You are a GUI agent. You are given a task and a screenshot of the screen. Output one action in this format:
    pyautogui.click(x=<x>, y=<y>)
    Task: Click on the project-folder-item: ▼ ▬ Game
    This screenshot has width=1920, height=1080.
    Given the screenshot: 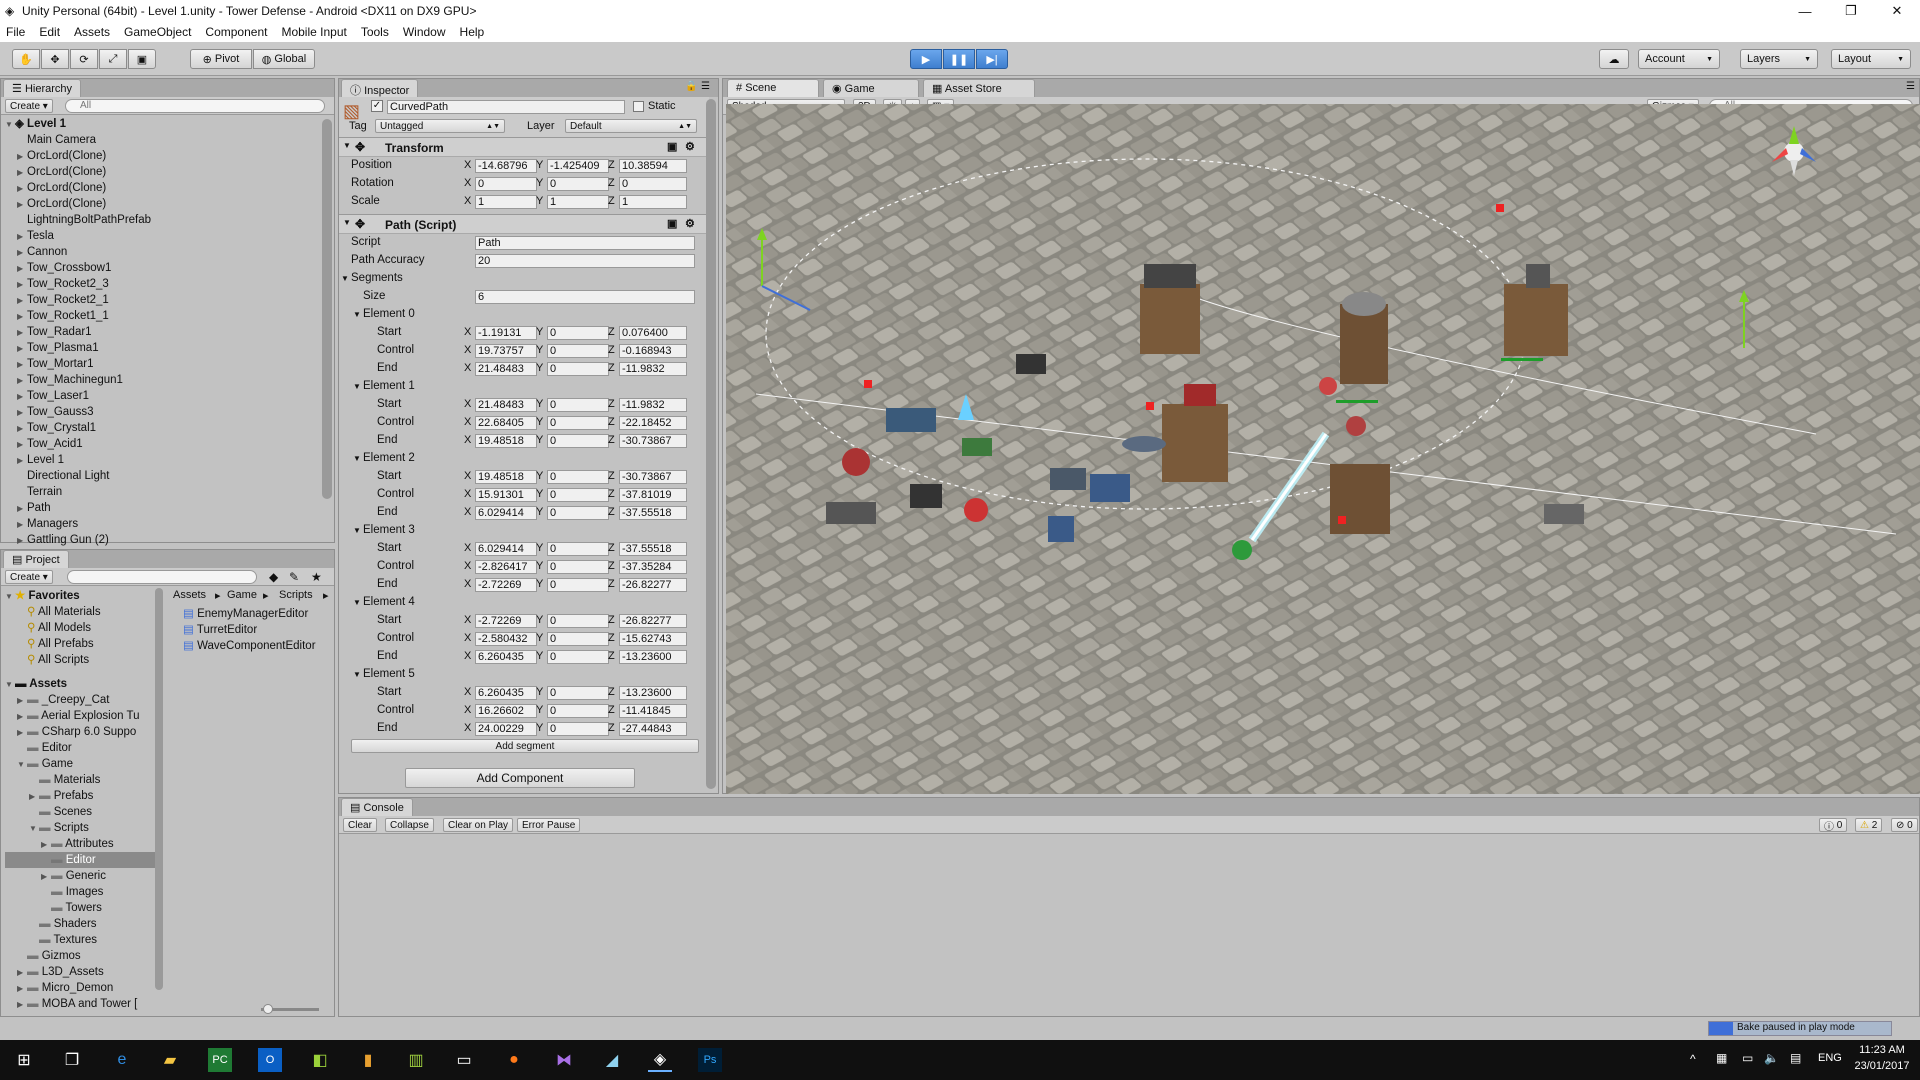 What is the action you would take?
    pyautogui.click(x=80, y=764)
    